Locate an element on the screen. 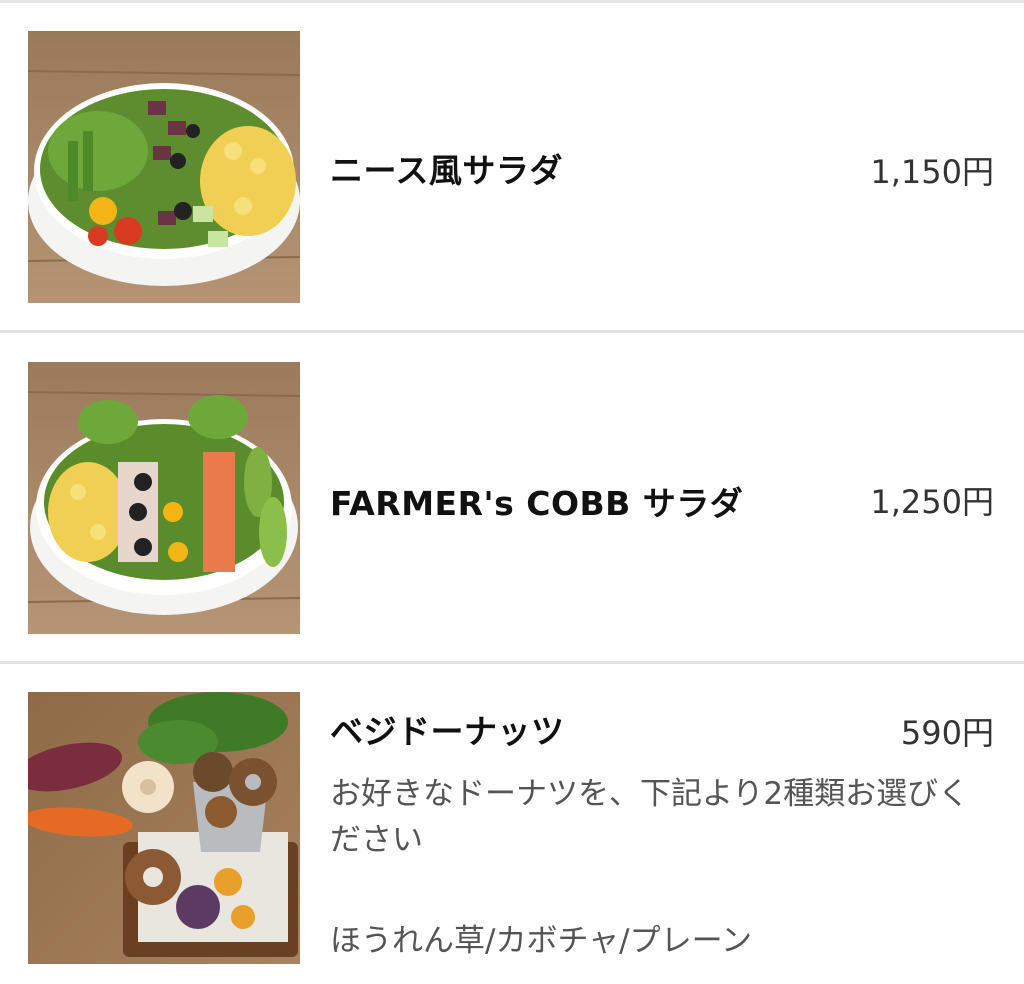 This screenshot has width=1024, height=984. cobb-salad-photo is located at coordinates (164, 498).